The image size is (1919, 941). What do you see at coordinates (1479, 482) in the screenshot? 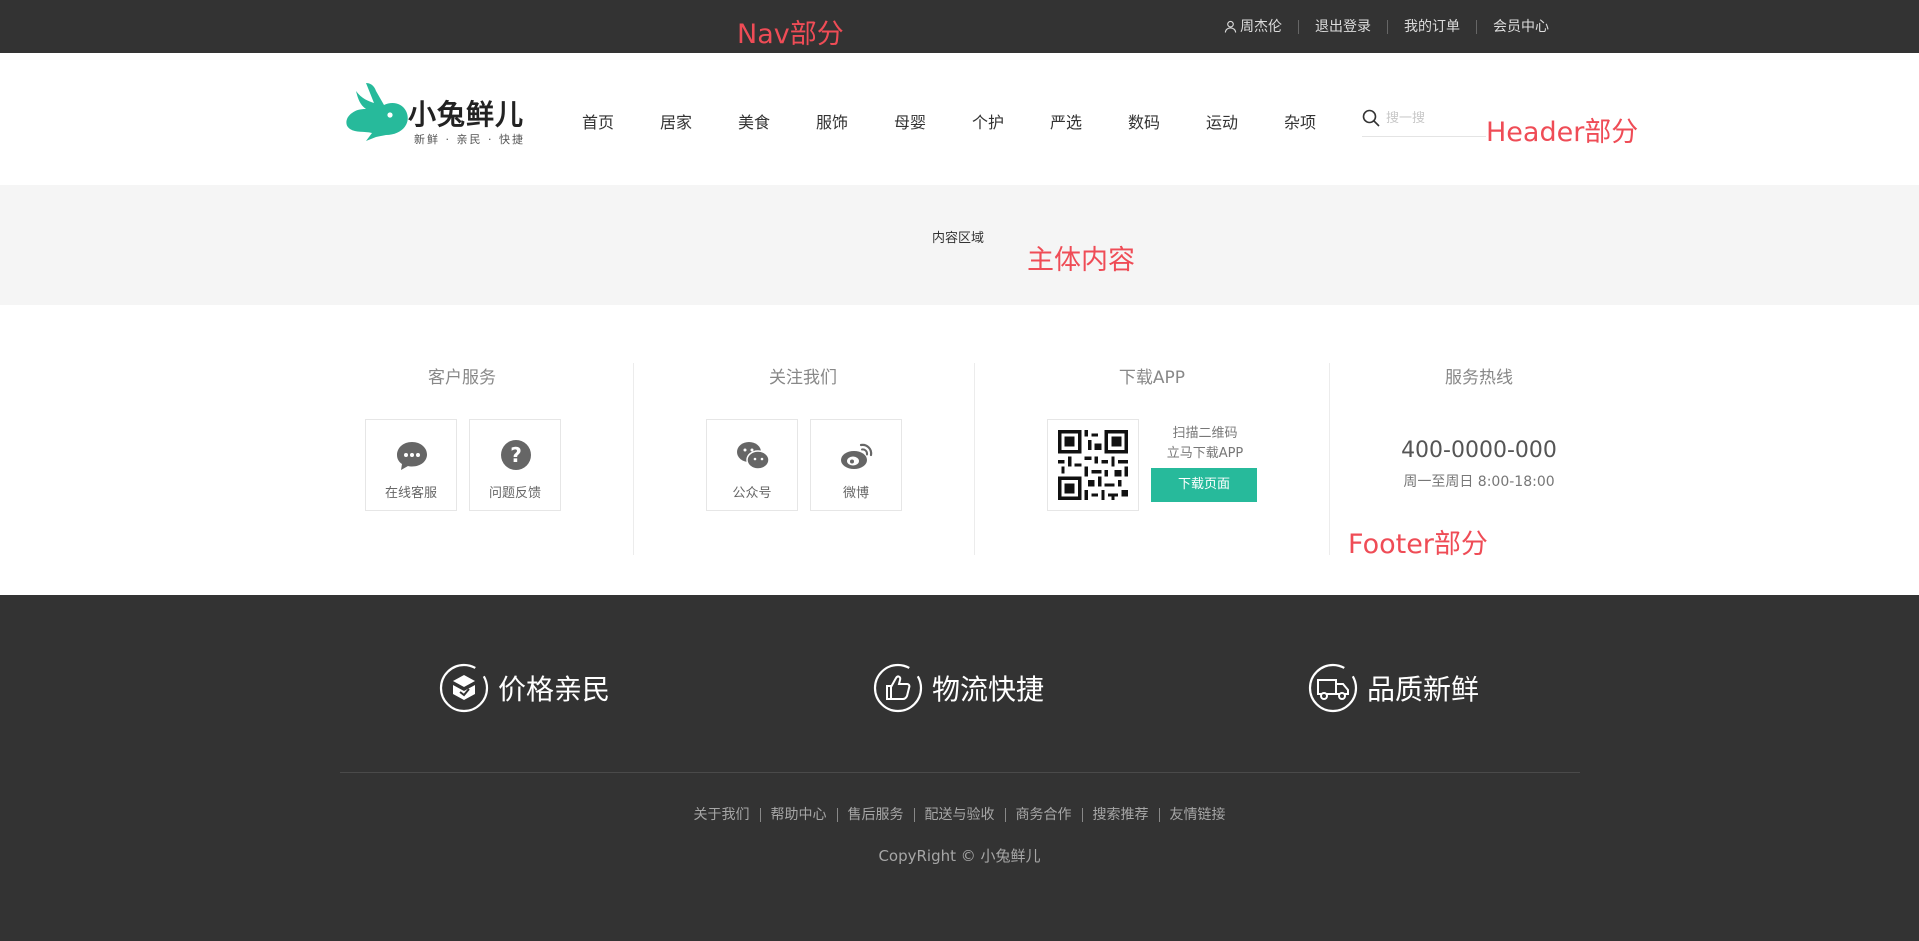
I see `service-hours: 周一至周日 8:00-18:00` at bounding box center [1479, 482].